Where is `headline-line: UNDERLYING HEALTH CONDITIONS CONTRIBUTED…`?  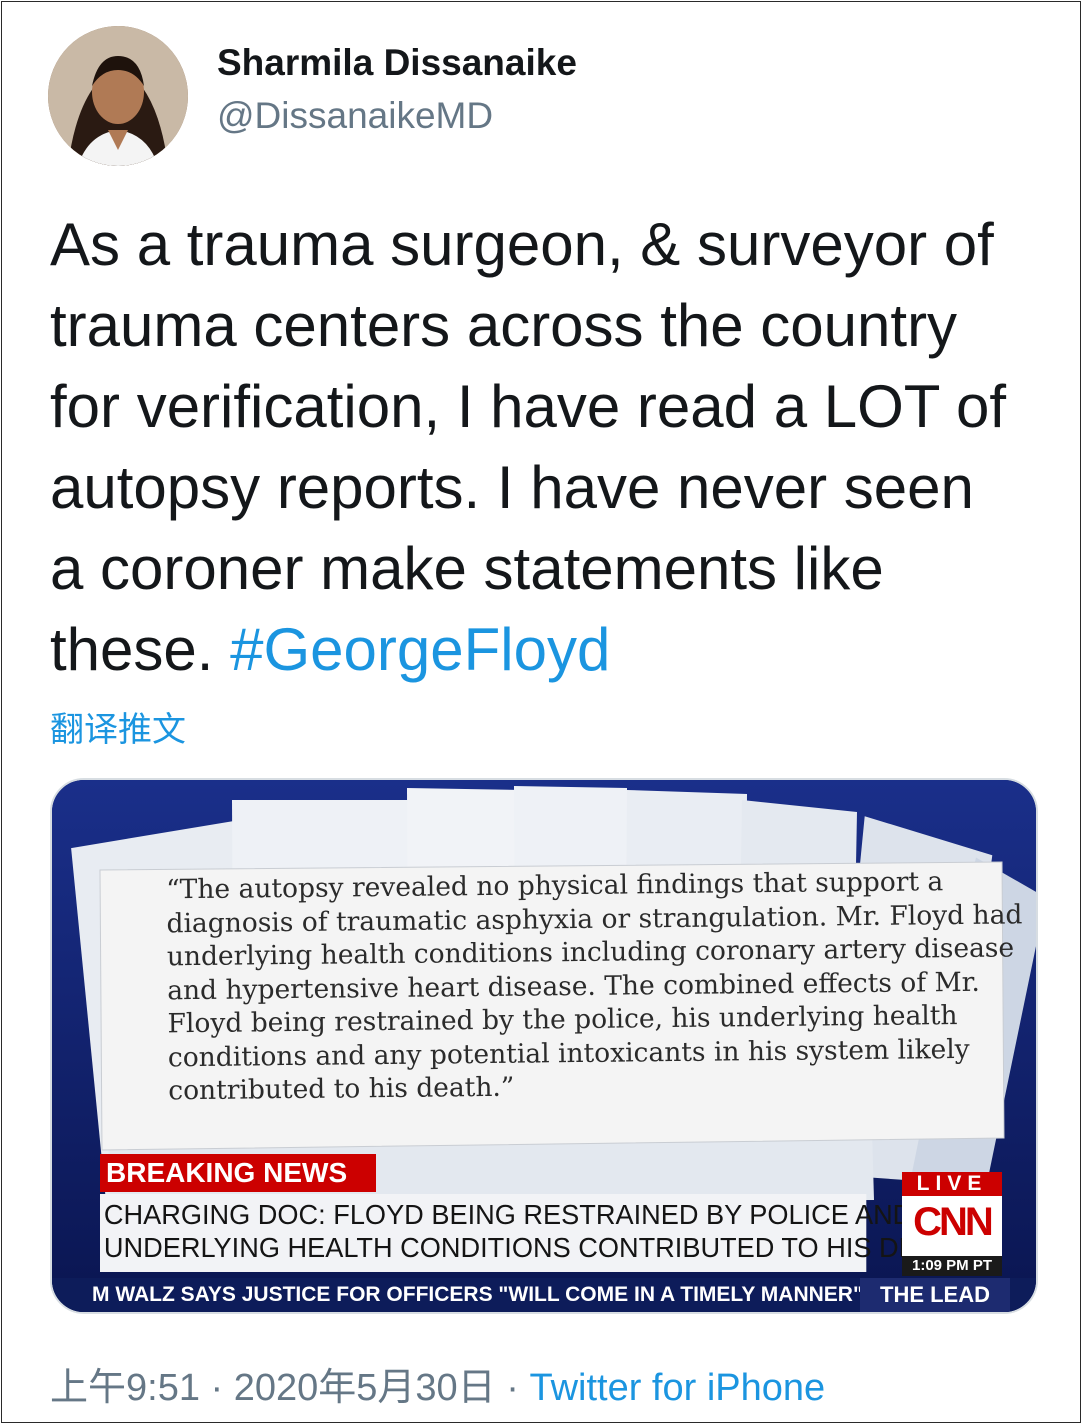
headline-line: UNDERLYING HEALTH CONDITIONS CONTRIBUTED… is located at coordinates (536, 1247).